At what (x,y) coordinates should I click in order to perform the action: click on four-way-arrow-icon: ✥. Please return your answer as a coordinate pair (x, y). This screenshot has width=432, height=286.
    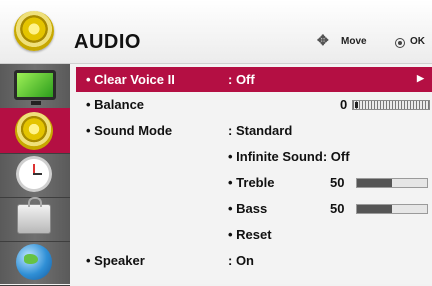
    Looking at the image, I should click on (323, 40).